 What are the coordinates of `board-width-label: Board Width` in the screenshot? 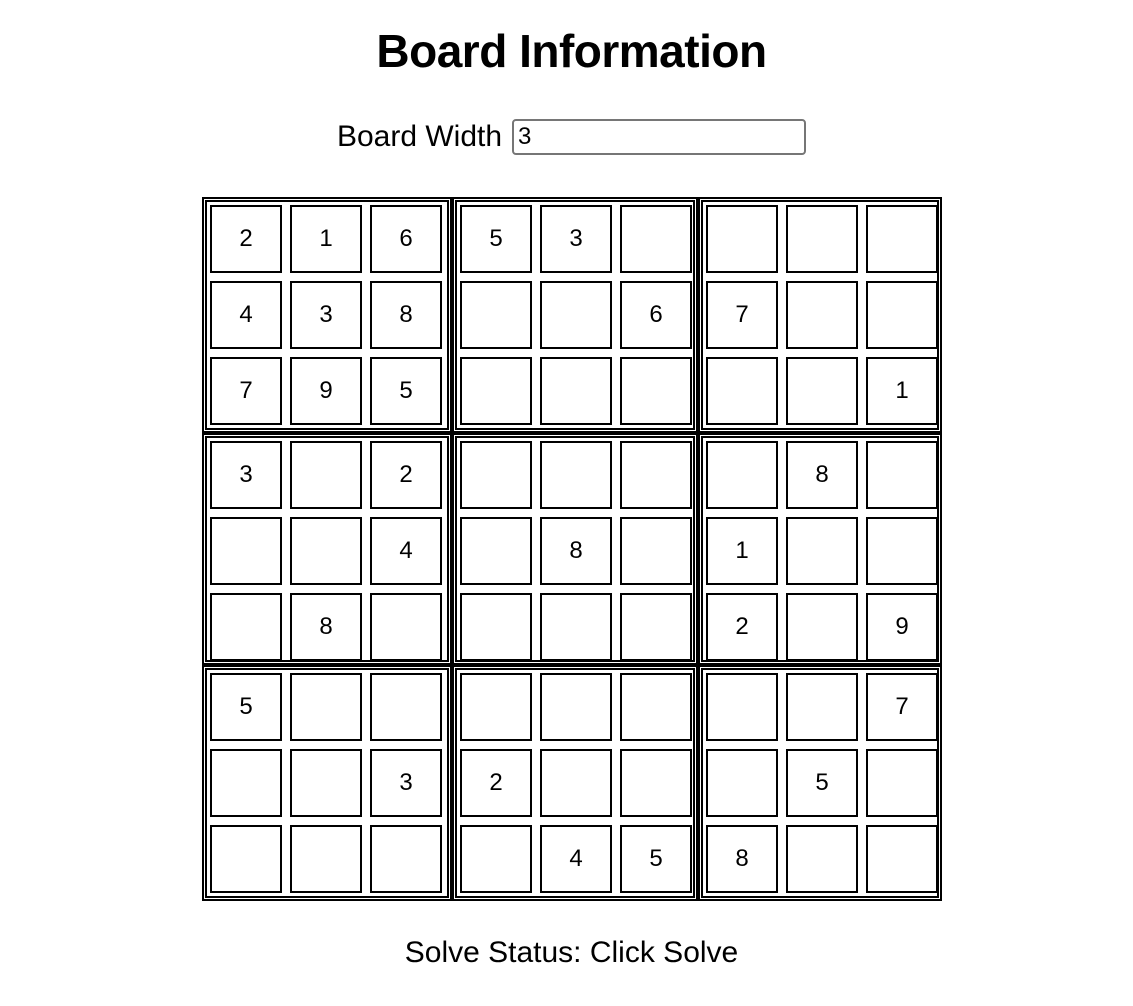 It's located at (419, 136).